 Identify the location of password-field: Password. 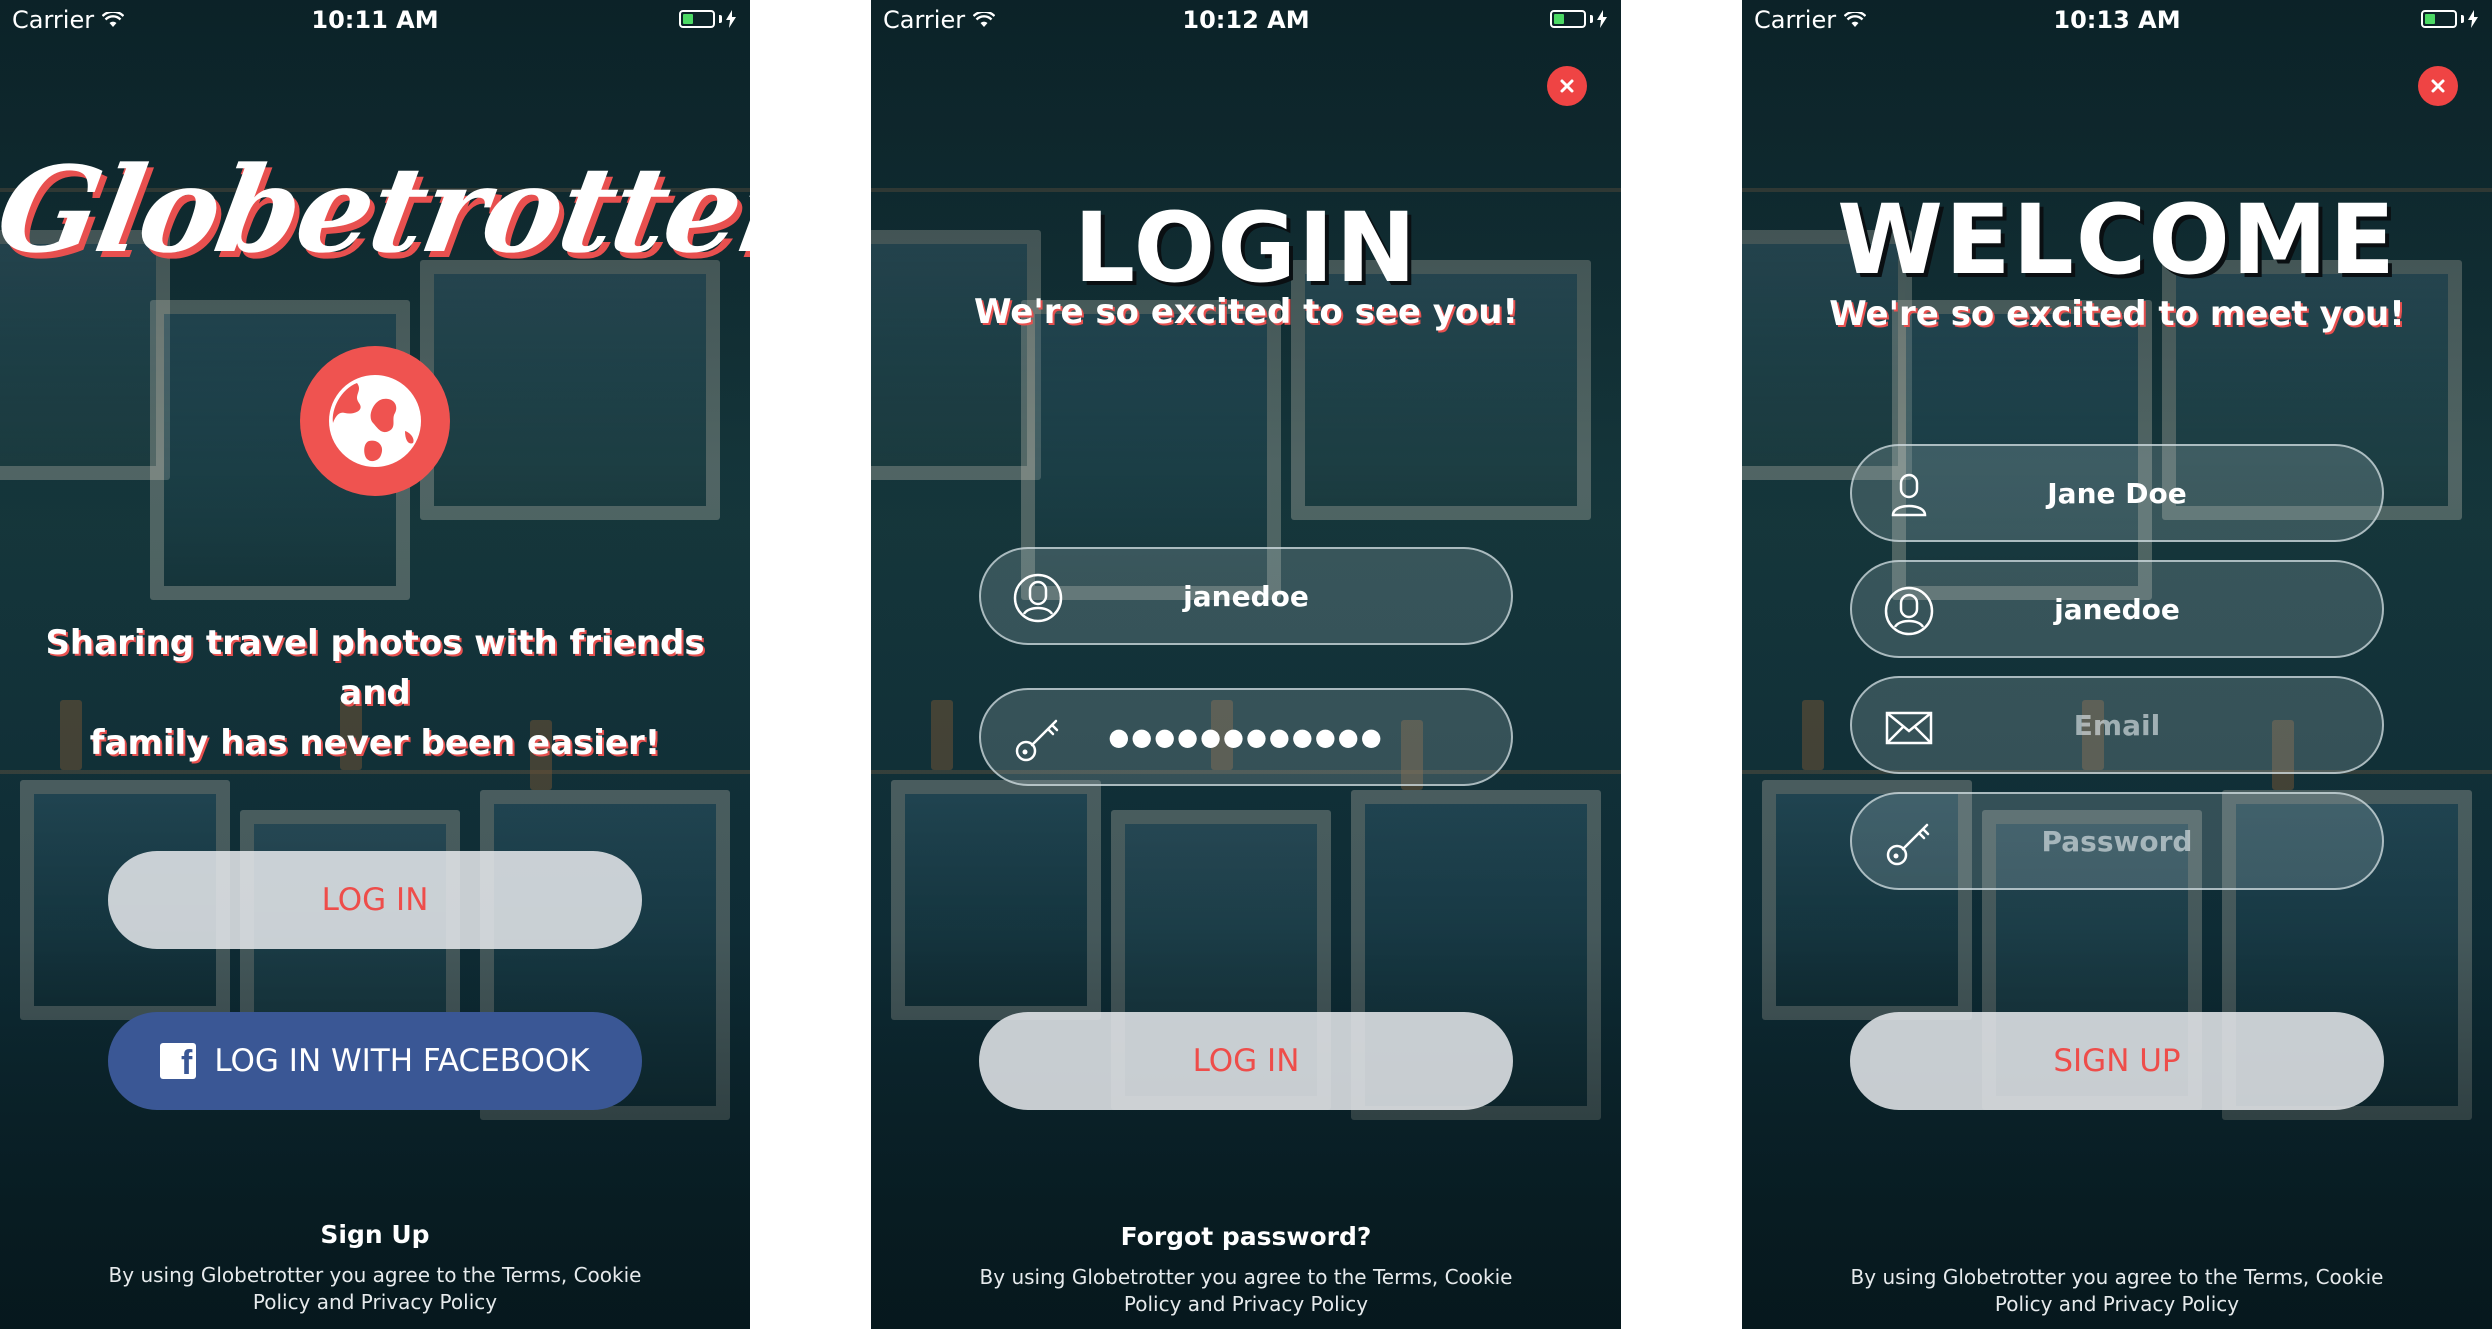
(2117, 841).